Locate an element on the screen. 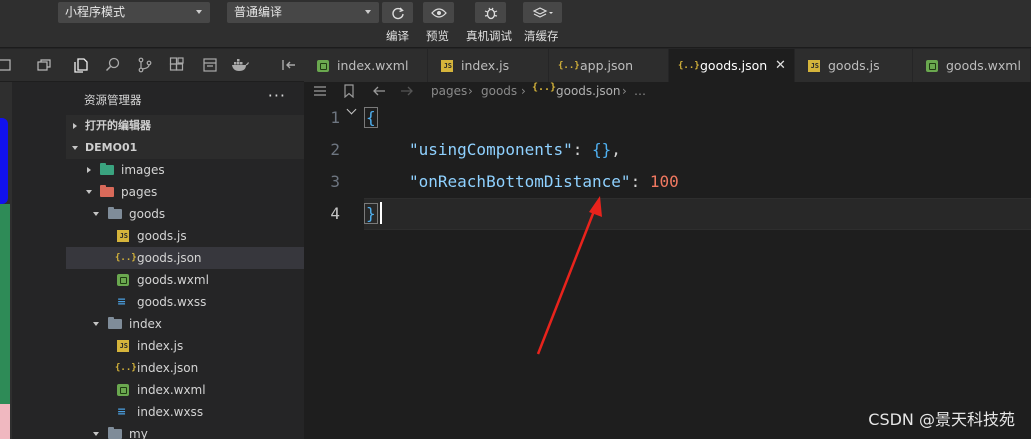  tab-label: goods.json is located at coordinates (734, 65).